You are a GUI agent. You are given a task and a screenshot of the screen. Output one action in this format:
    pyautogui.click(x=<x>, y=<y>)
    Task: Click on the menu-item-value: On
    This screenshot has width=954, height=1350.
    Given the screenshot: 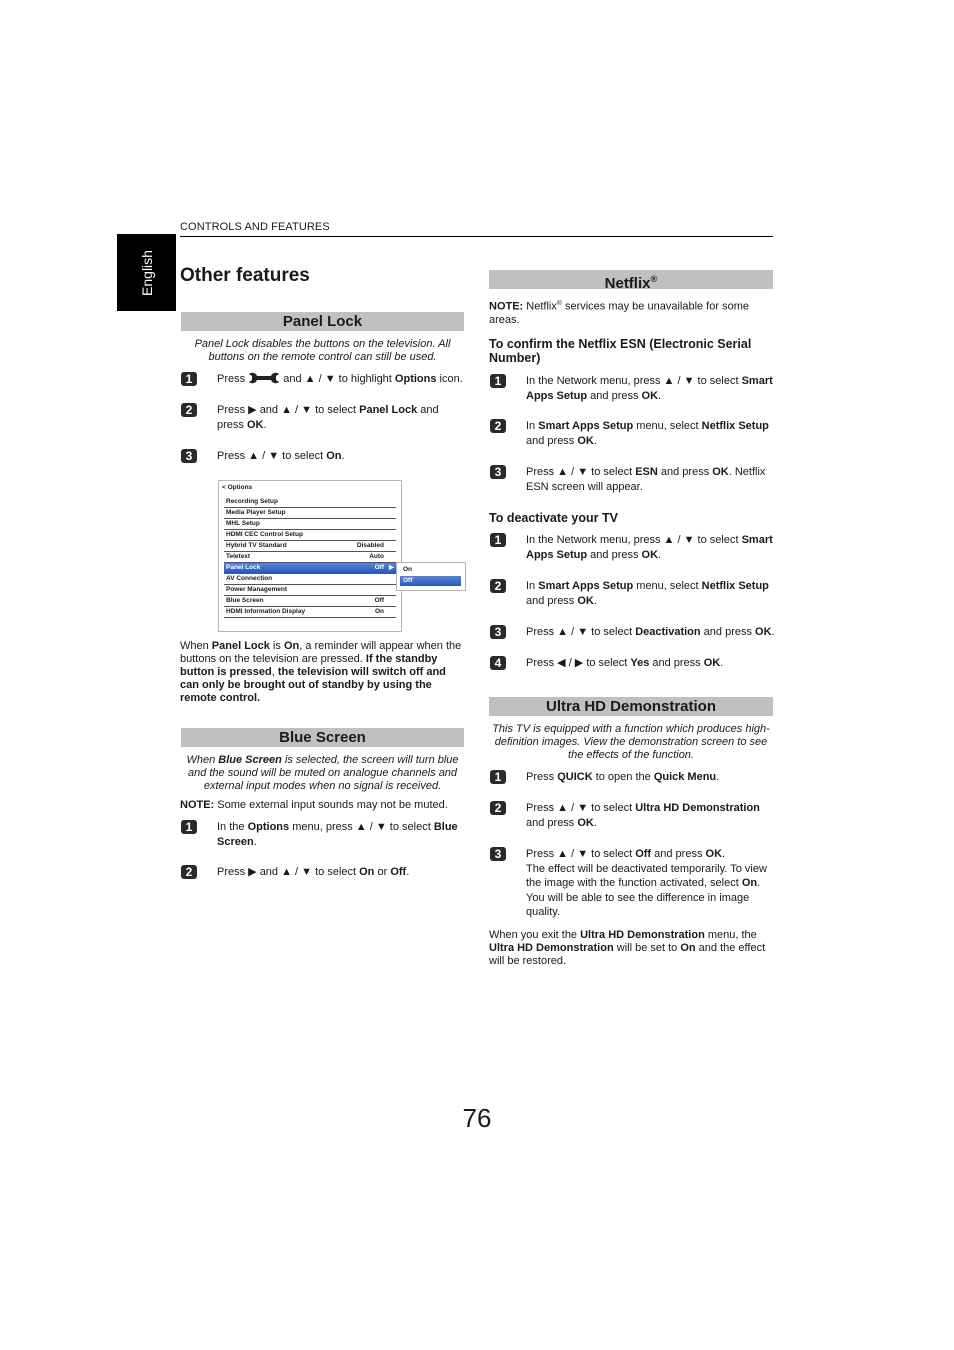 What is the action you would take?
    pyautogui.click(x=379, y=611)
    